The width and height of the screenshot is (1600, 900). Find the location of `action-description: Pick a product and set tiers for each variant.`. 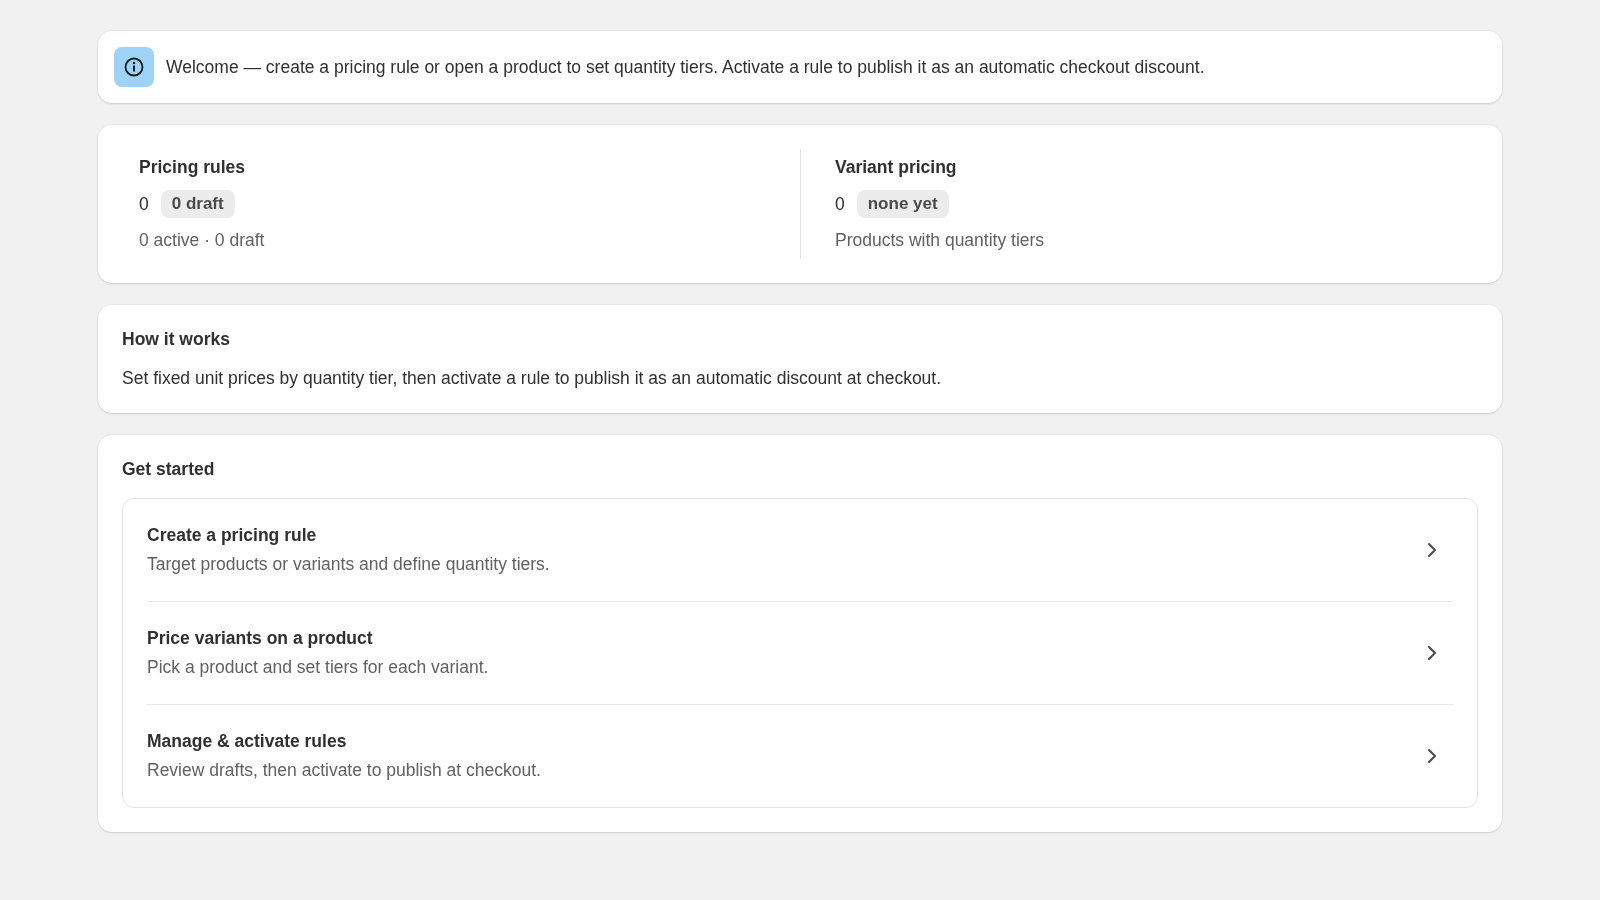

action-description: Pick a product and set tiers for each variant. is located at coordinates (318, 667).